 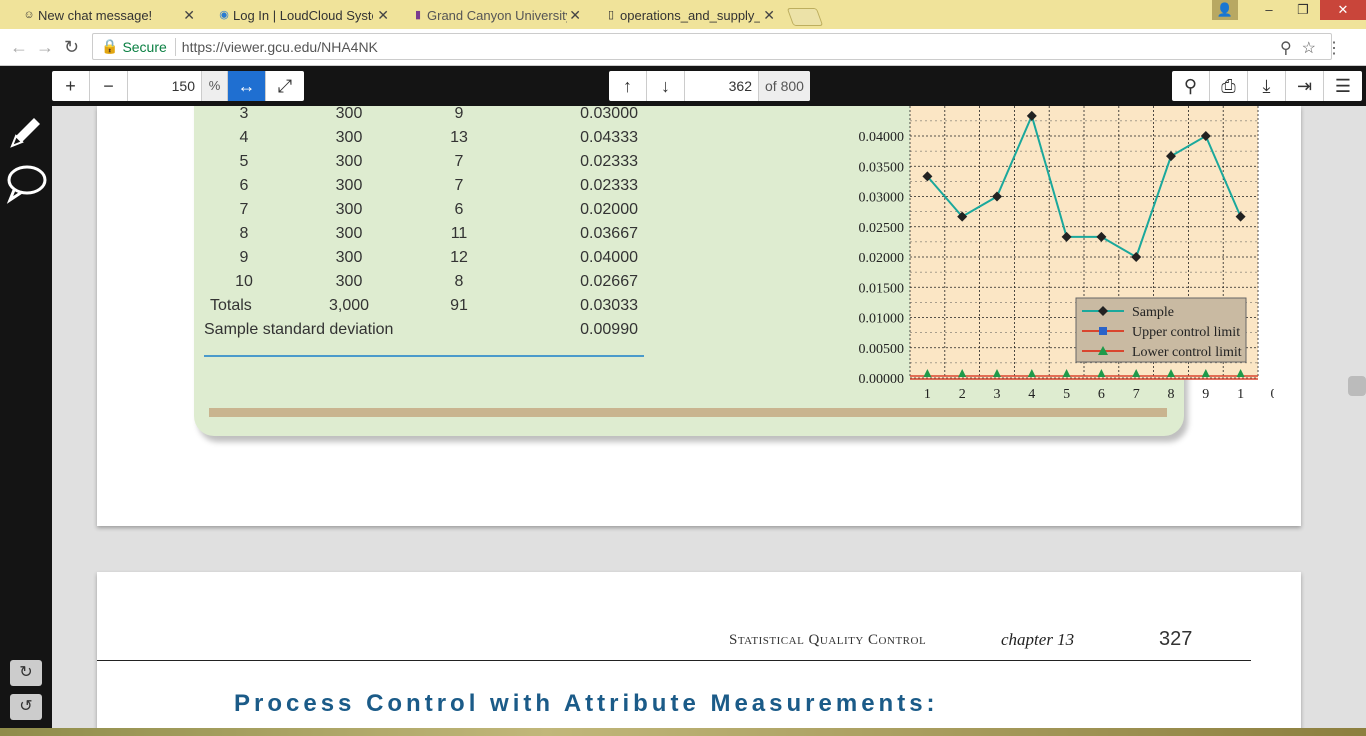 I want to click on window-controls: 👤 – ❐ ✕, so click(x=1289, y=10).